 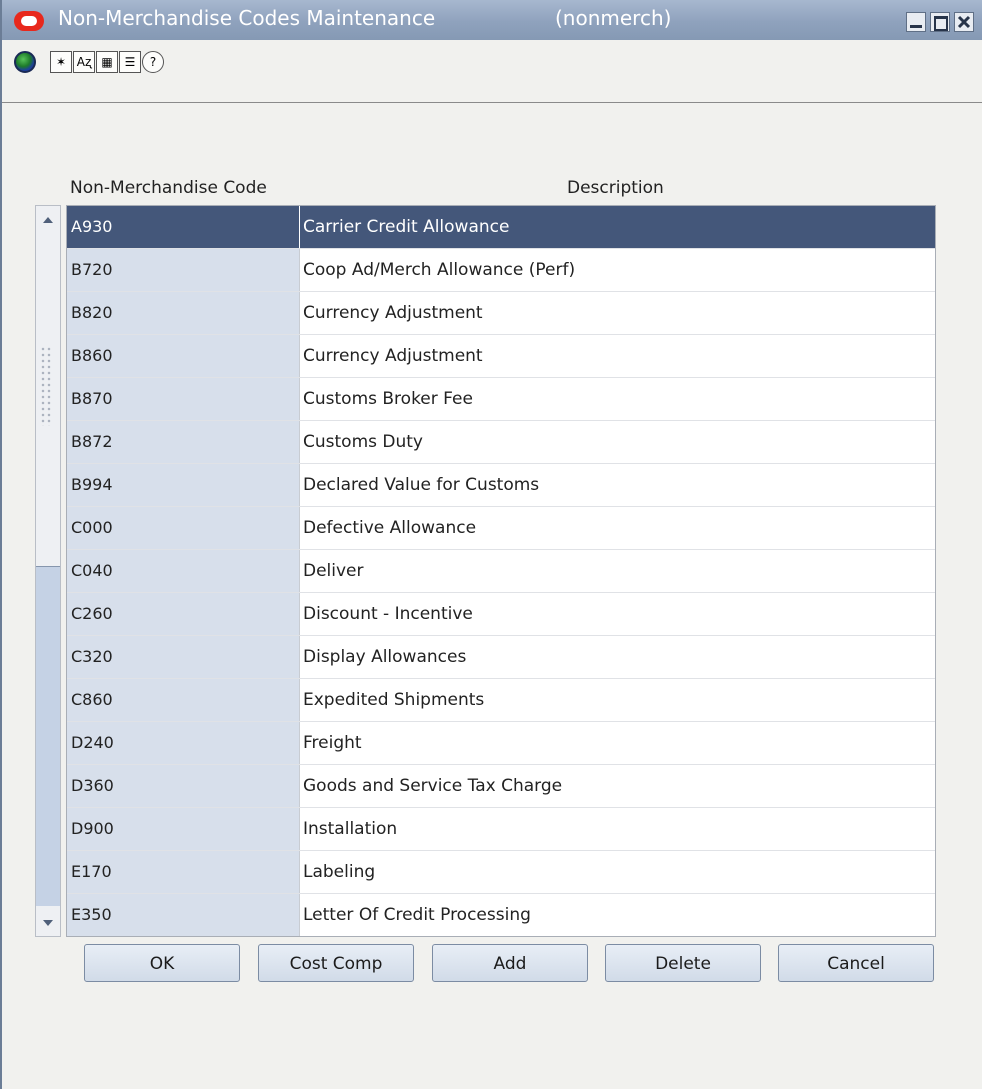 What do you see at coordinates (617, 743) in the screenshot?
I see `description-cell: Freight` at bounding box center [617, 743].